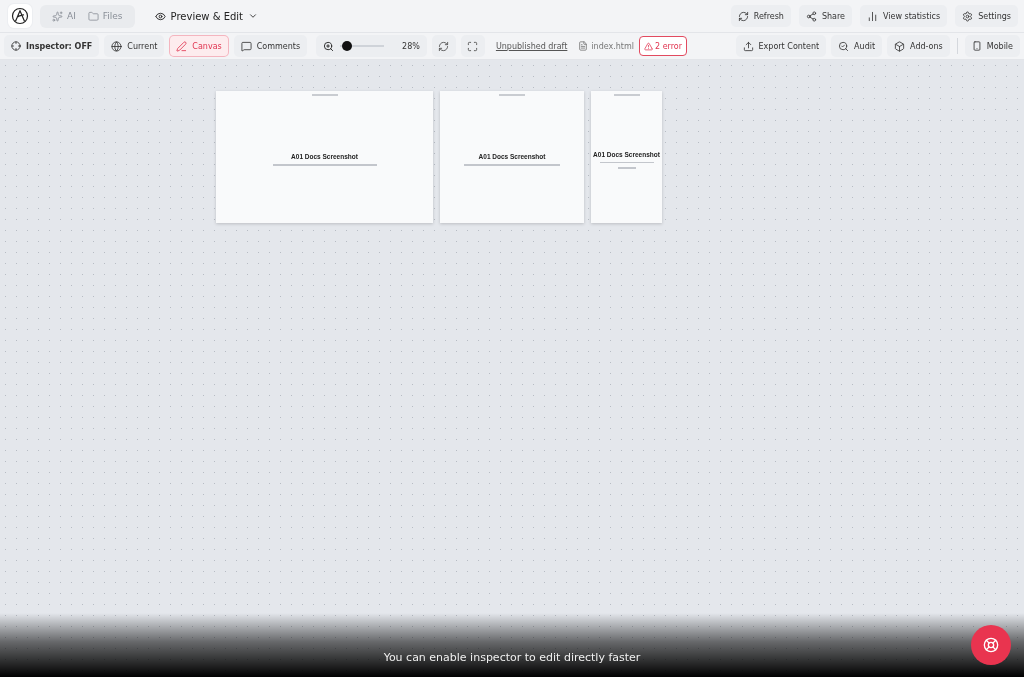  What do you see at coordinates (760, 16) in the screenshot?
I see `header-button: Refresh` at bounding box center [760, 16].